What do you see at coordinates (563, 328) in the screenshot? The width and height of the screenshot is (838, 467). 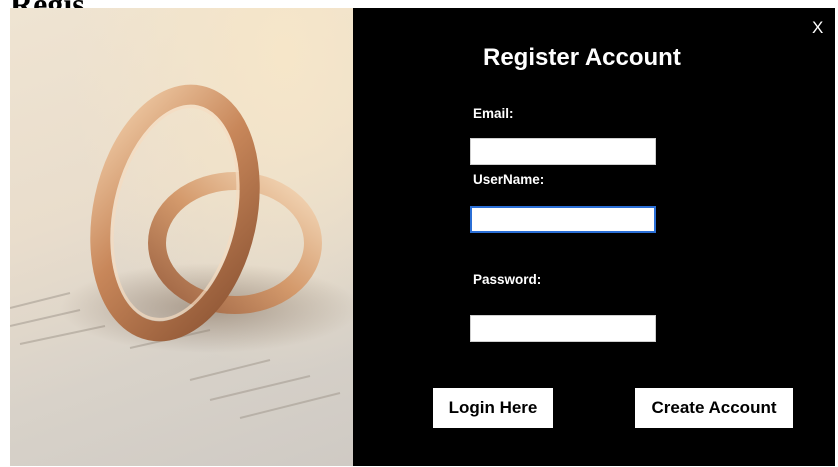 I see `password-field` at bounding box center [563, 328].